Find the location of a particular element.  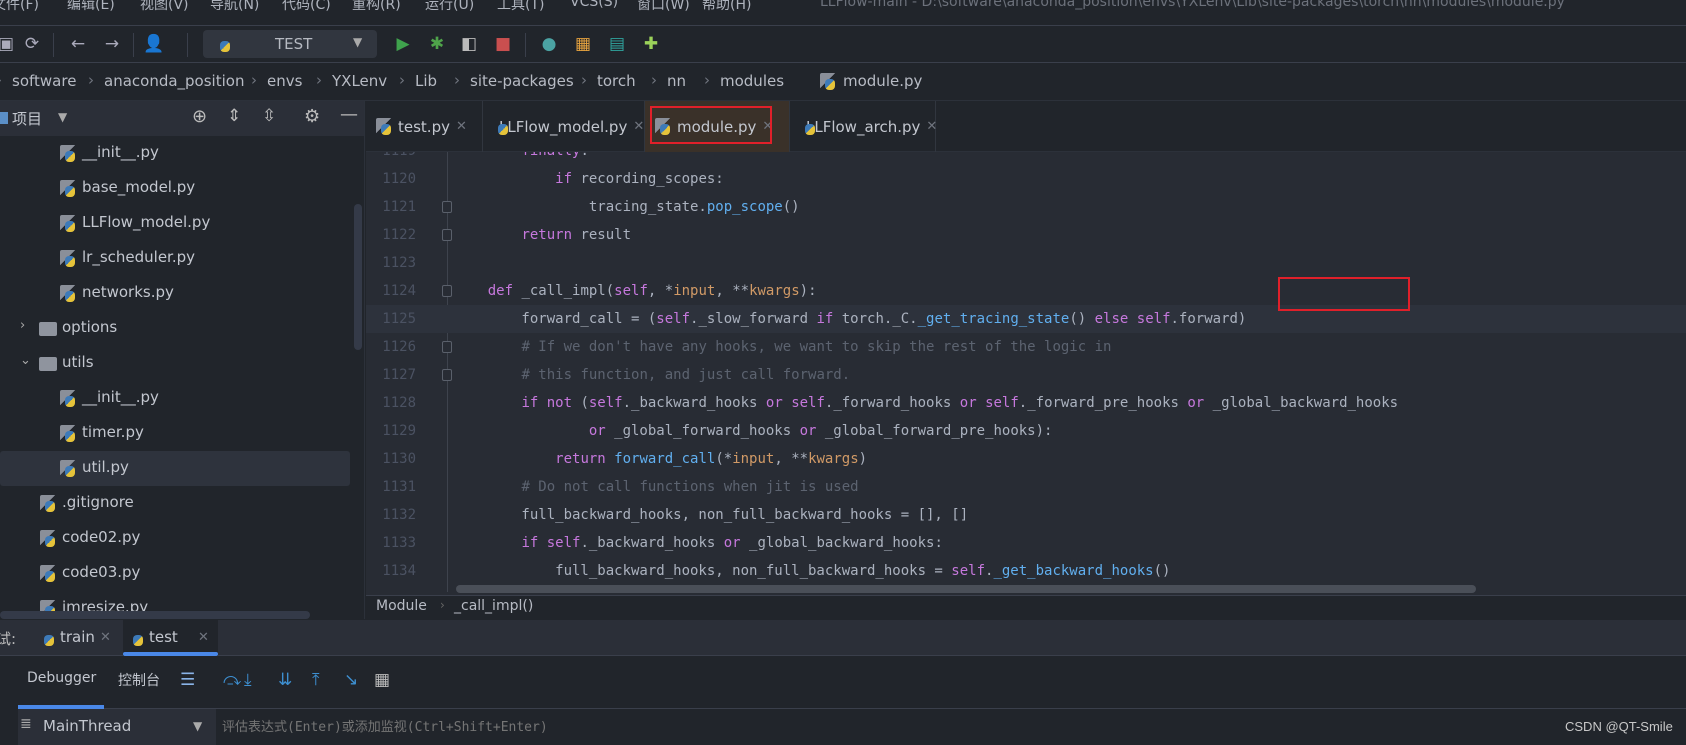

code-breadcrumb-method: _call_impl() is located at coordinates (493, 606).